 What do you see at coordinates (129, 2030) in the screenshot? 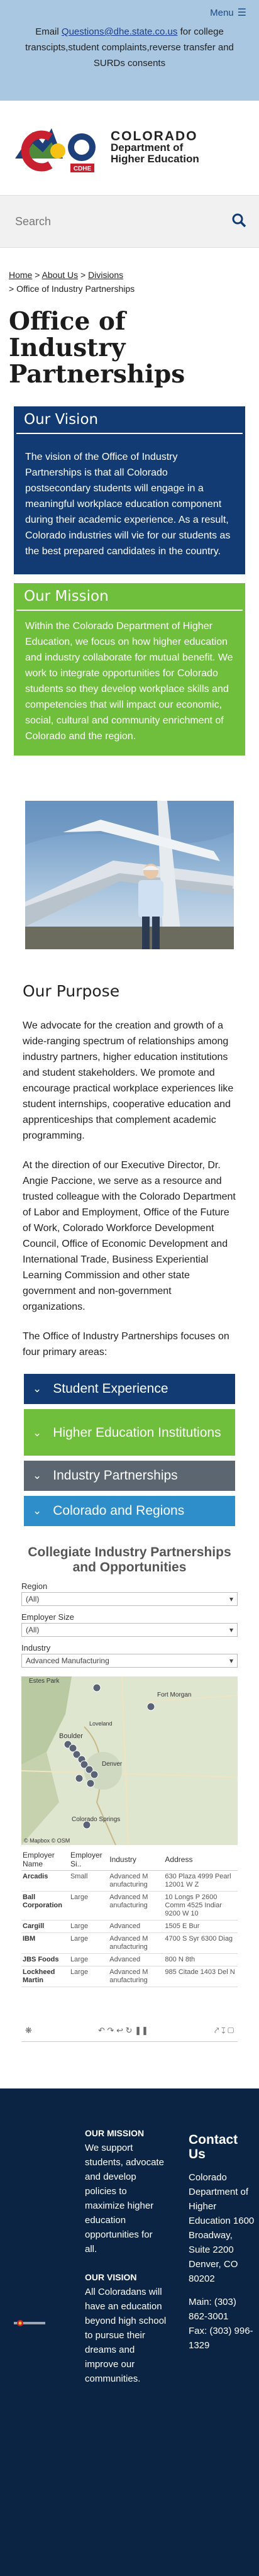
I see `refresh-icon: ↻` at bounding box center [129, 2030].